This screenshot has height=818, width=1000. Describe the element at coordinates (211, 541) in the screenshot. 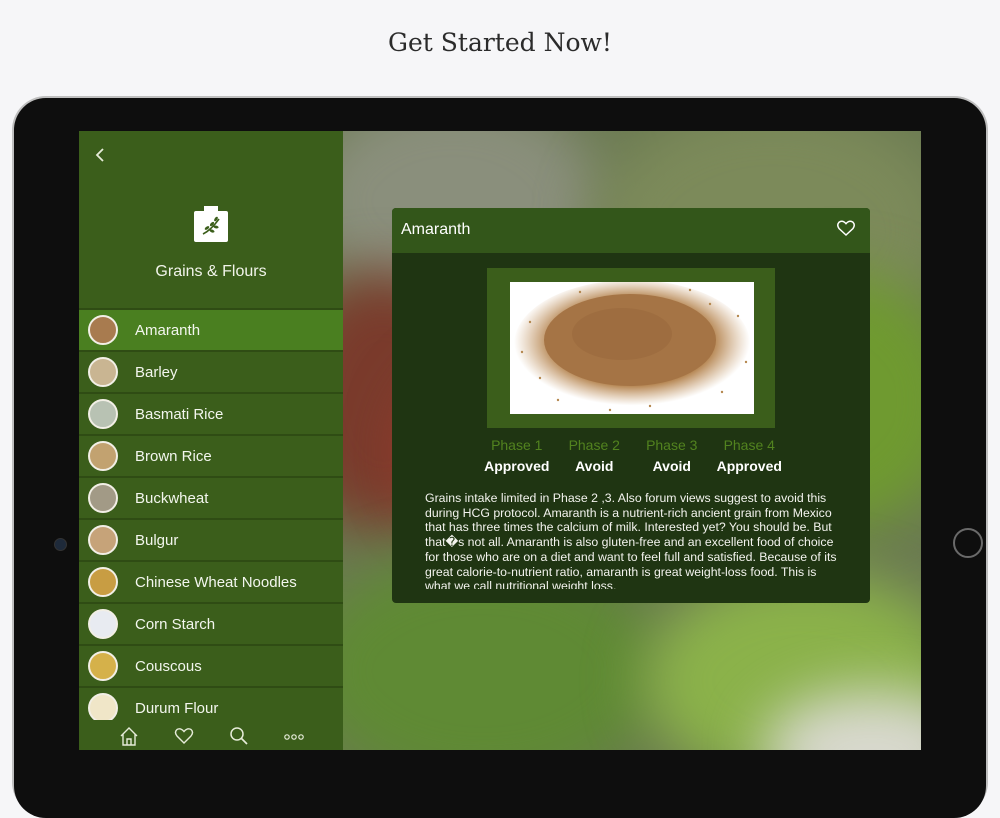

I see `list-item-bulgur: Bulgur` at that location.